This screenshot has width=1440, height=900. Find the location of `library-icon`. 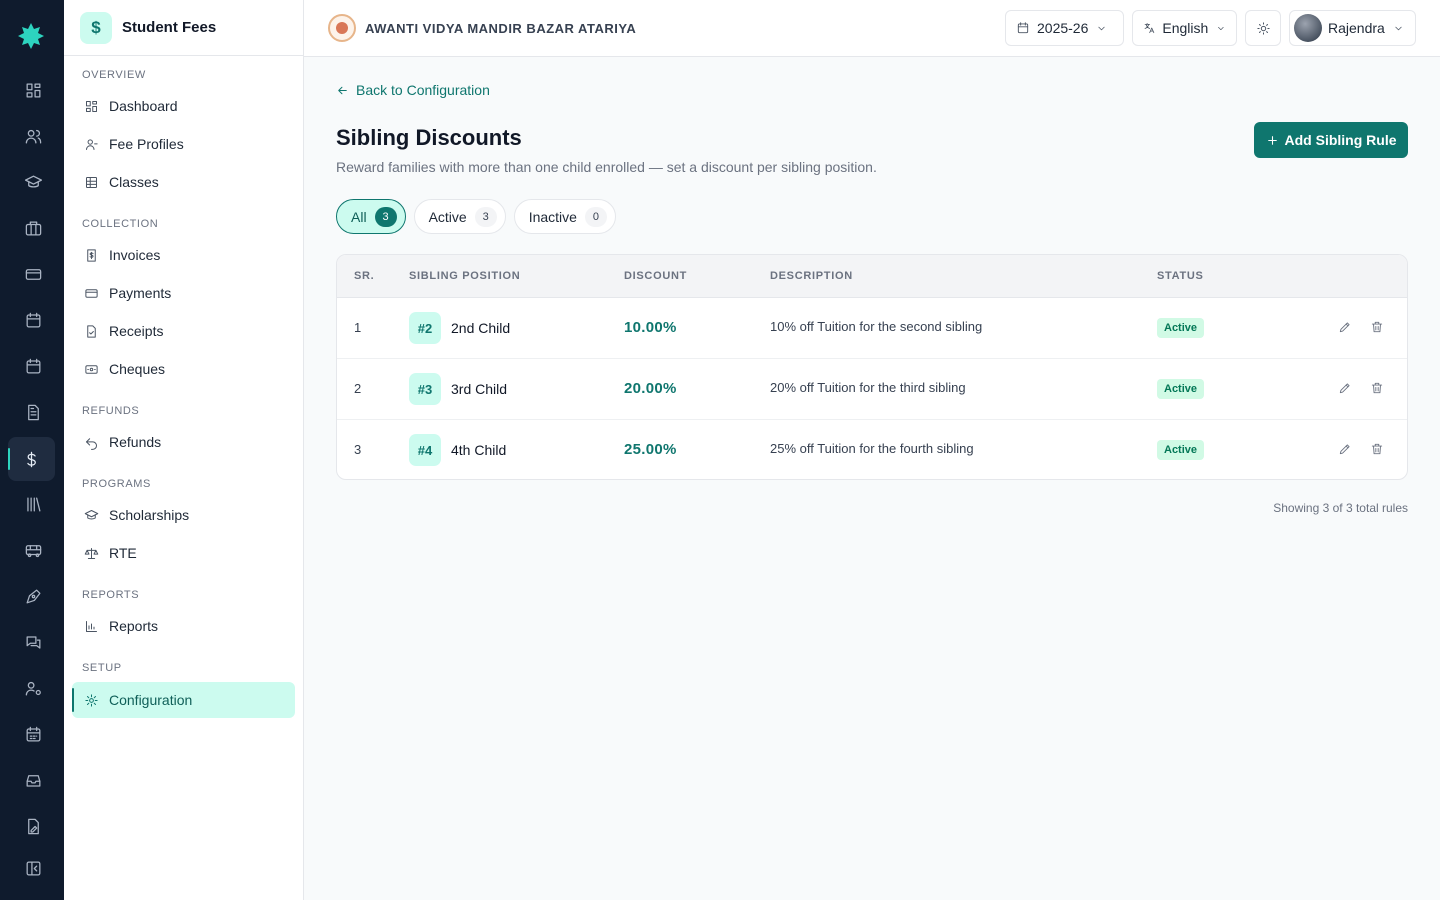

library-icon is located at coordinates (33, 504).